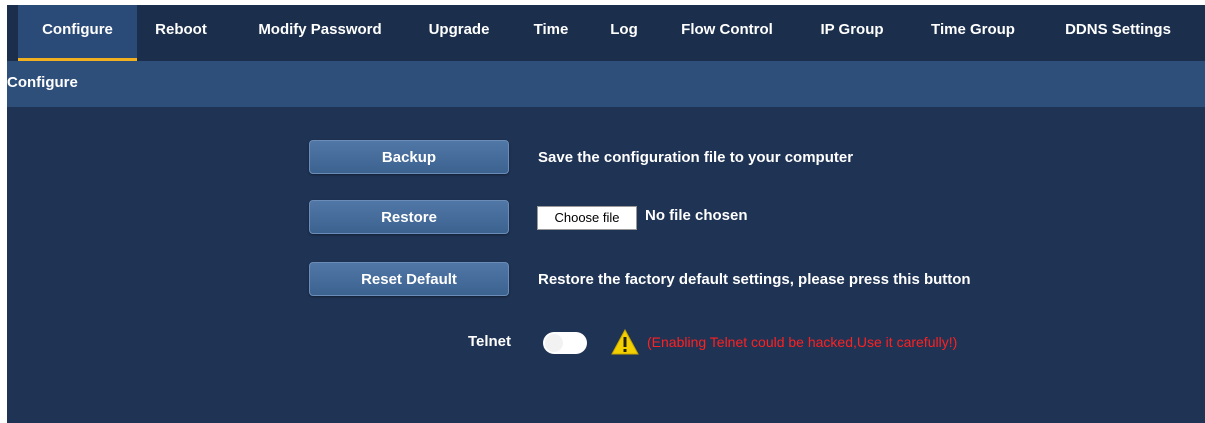 The width and height of the screenshot is (1205, 423). I want to click on tab-upgrade: Upgrade, so click(459, 33).